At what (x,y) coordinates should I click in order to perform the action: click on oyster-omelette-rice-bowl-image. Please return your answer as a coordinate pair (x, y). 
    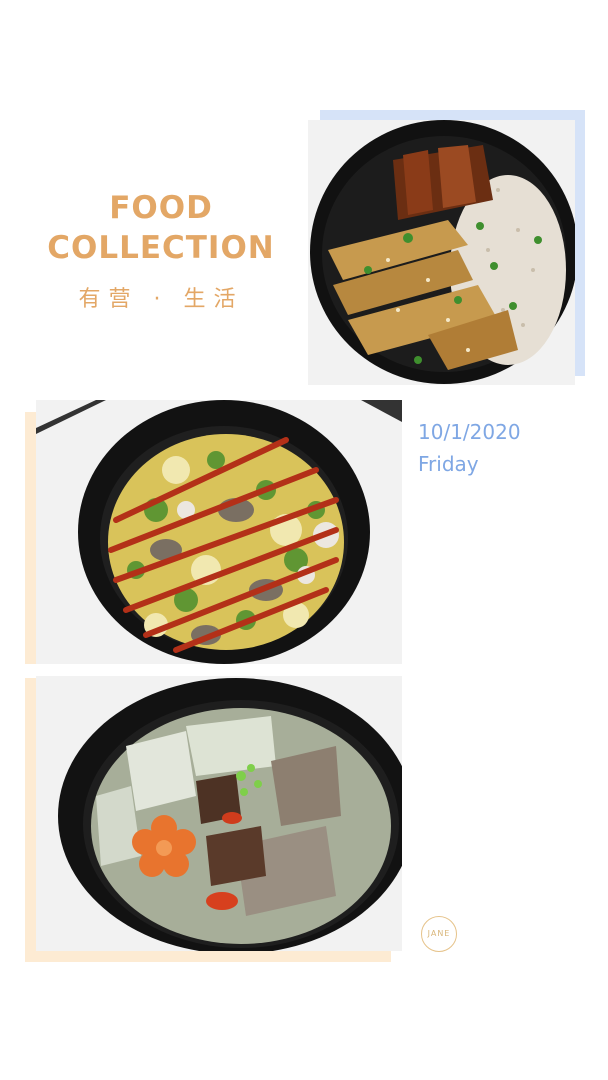
    Looking at the image, I should click on (219, 532).